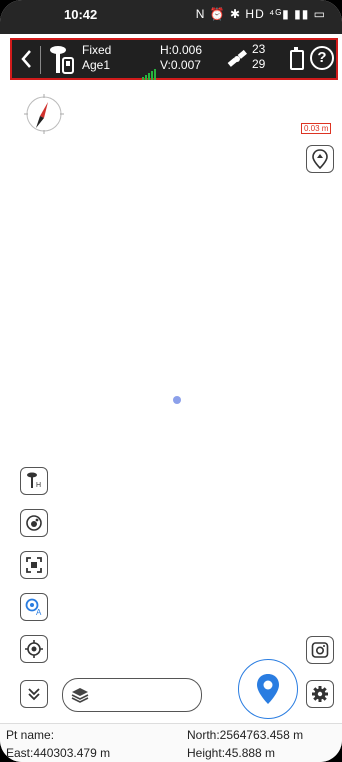 The width and height of the screenshot is (342, 762). What do you see at coordinates (96, 65) in the screenshot?
I see `age-value: Age1` at bounding box center [96, 65].